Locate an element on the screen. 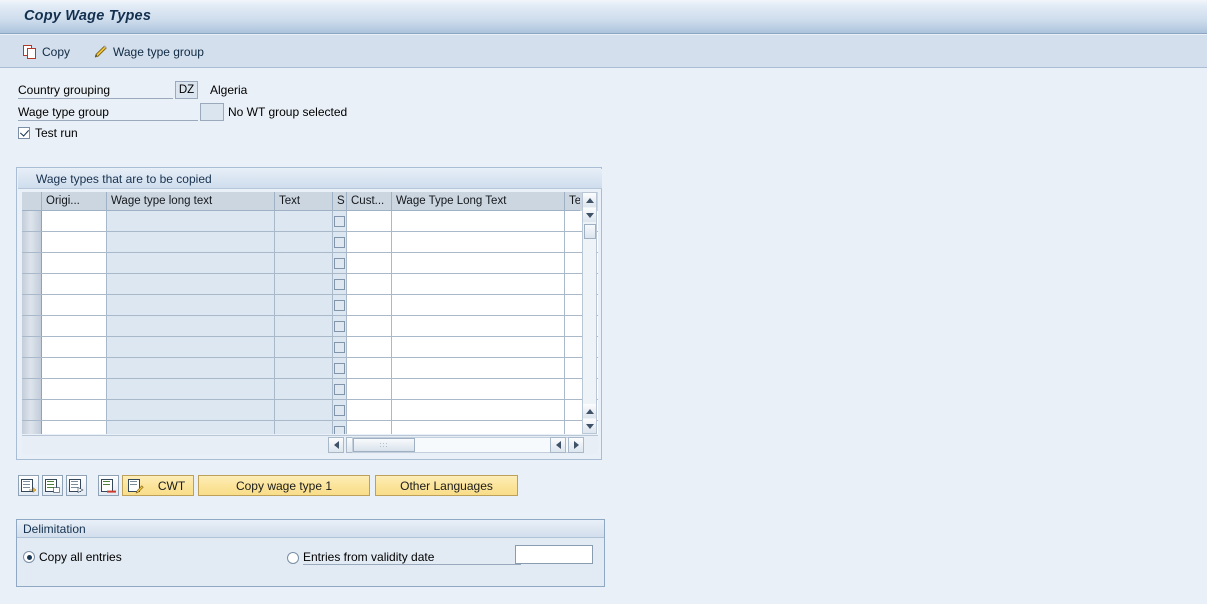  other-languages-button: Other Languages is located at coordinates (446, 485).